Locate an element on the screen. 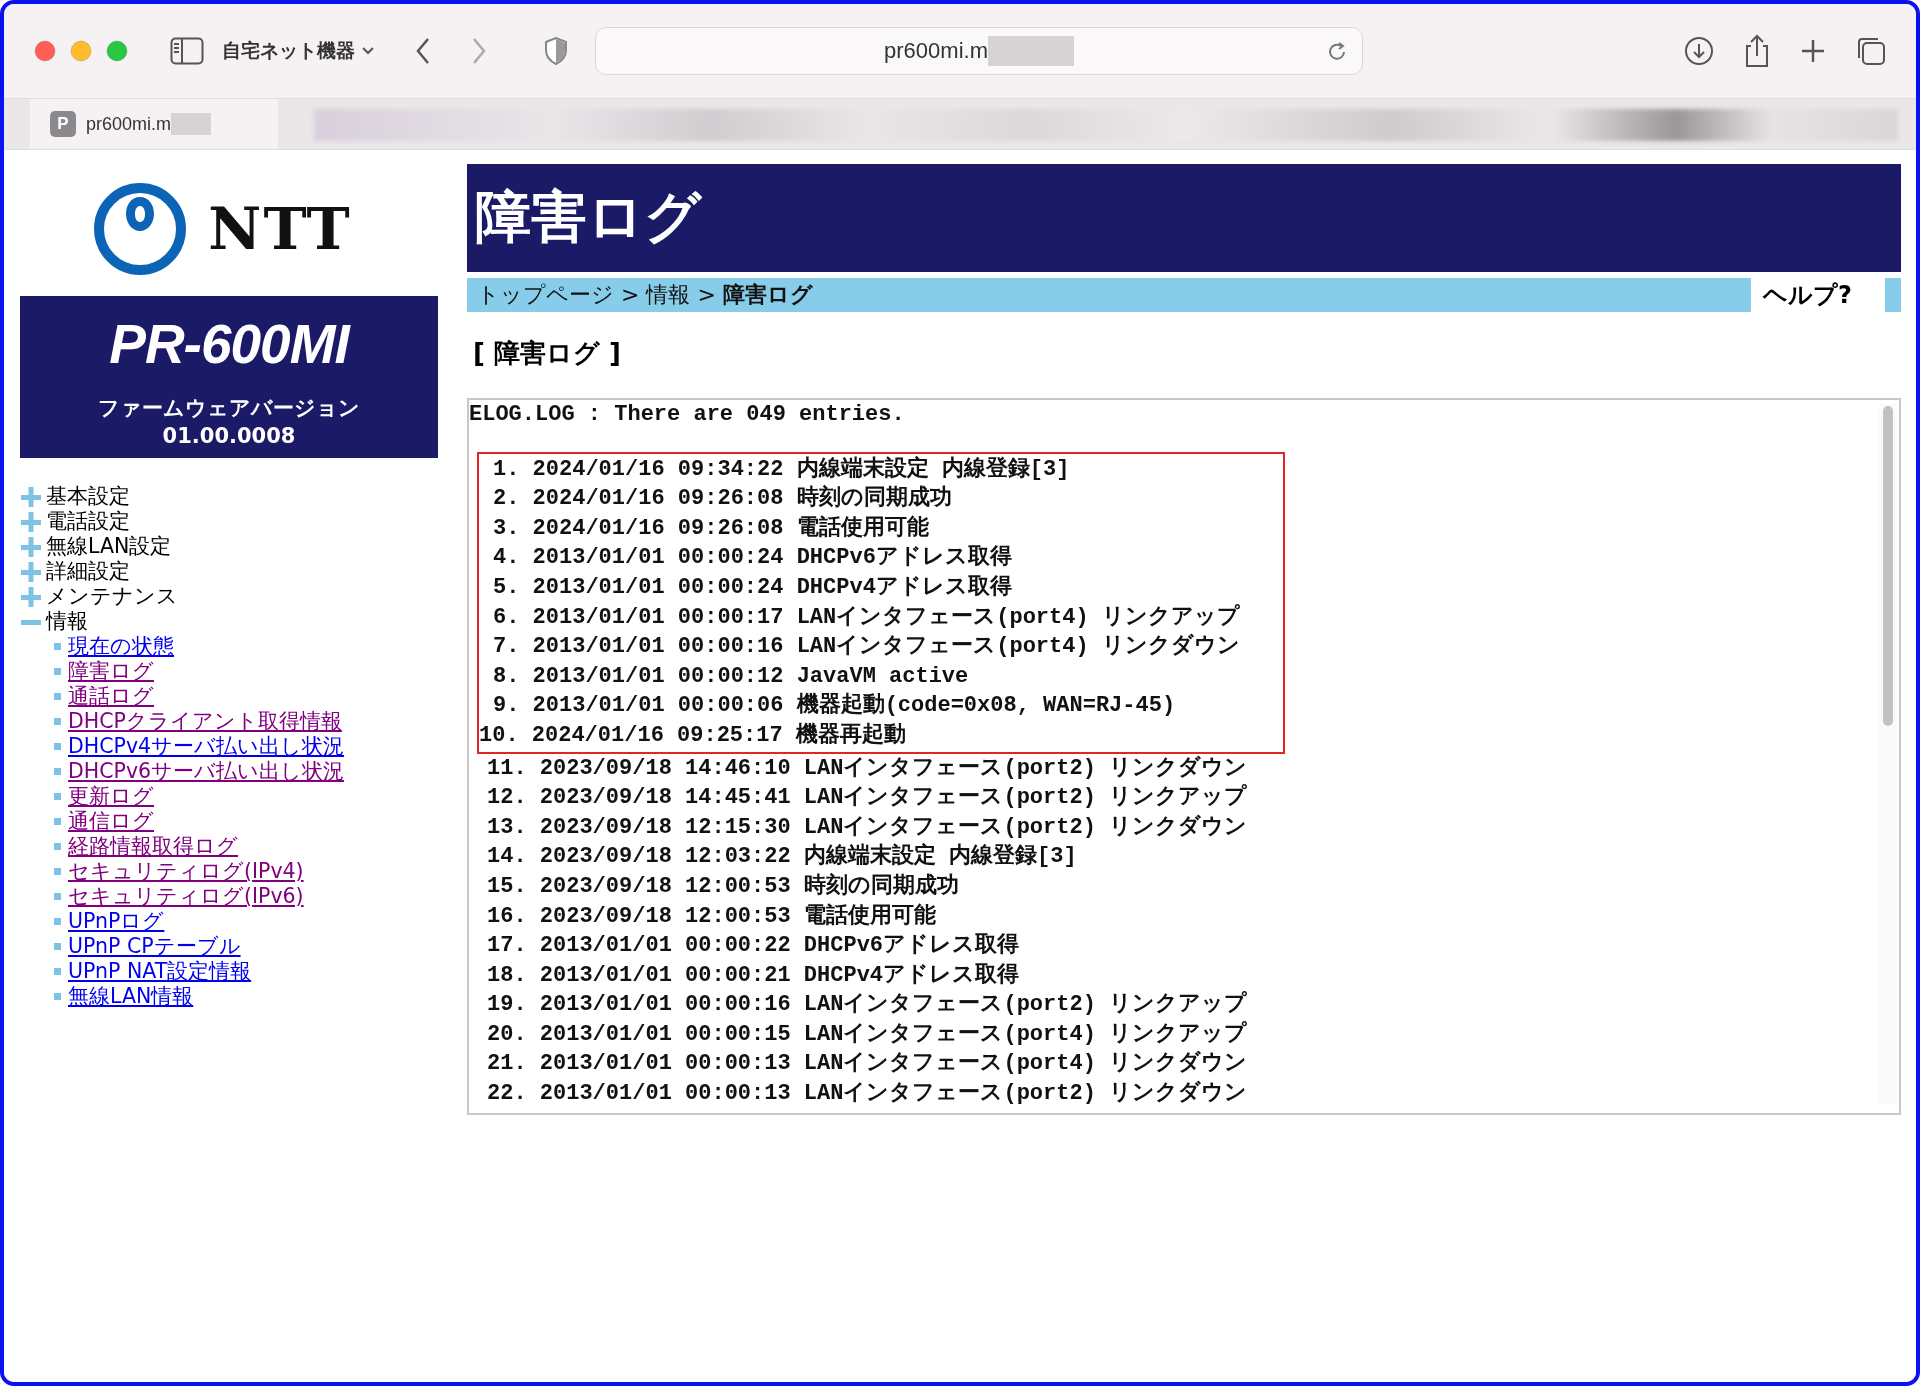 This screenshot has height=1386, width=1920. log-entry: 13. 2023/09/18 12:15:30 LANインタフェース(port2) リンクダウン is located at coordinates (867, 827).